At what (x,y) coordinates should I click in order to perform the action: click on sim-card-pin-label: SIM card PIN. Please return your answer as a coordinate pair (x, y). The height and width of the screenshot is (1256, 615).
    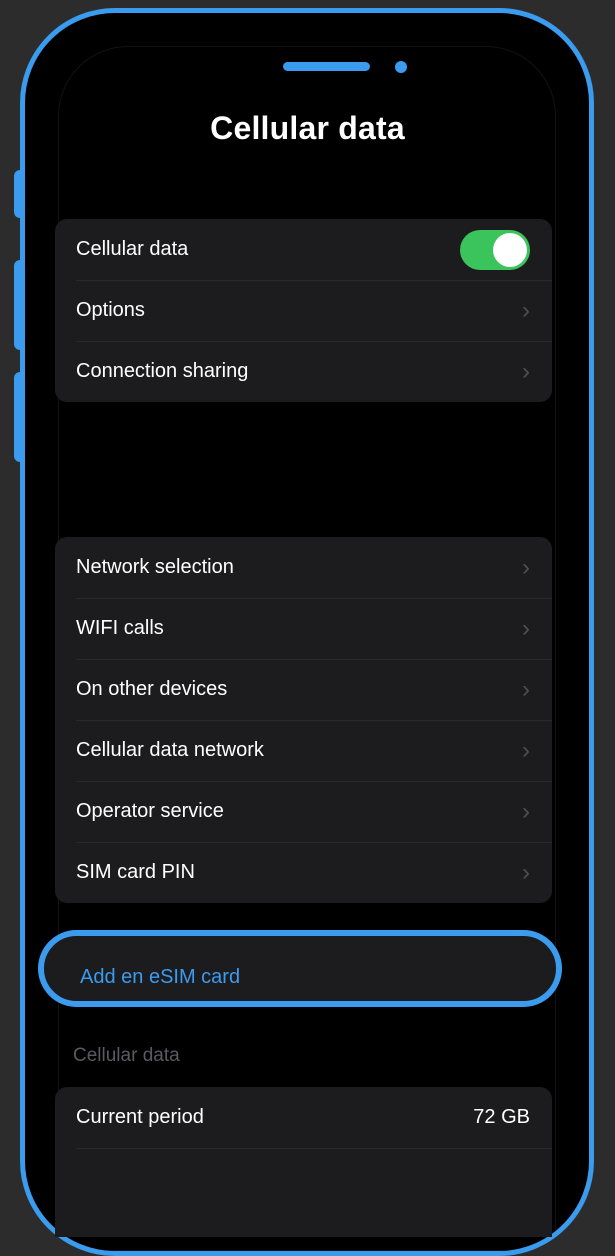
    Looking at the image, I should click on (135, 872).